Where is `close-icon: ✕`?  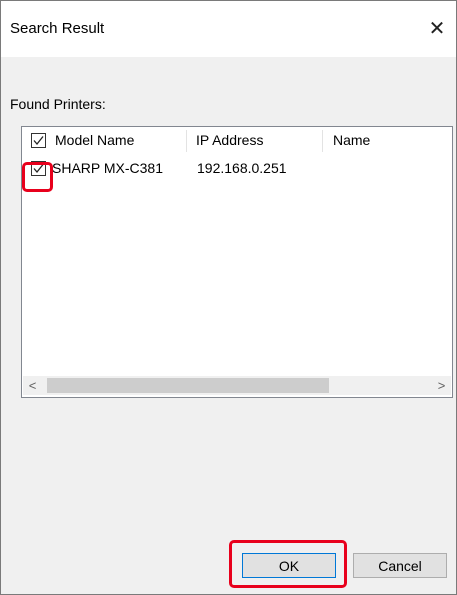
close-icon: ✕ is located at coordinates (437, 29).